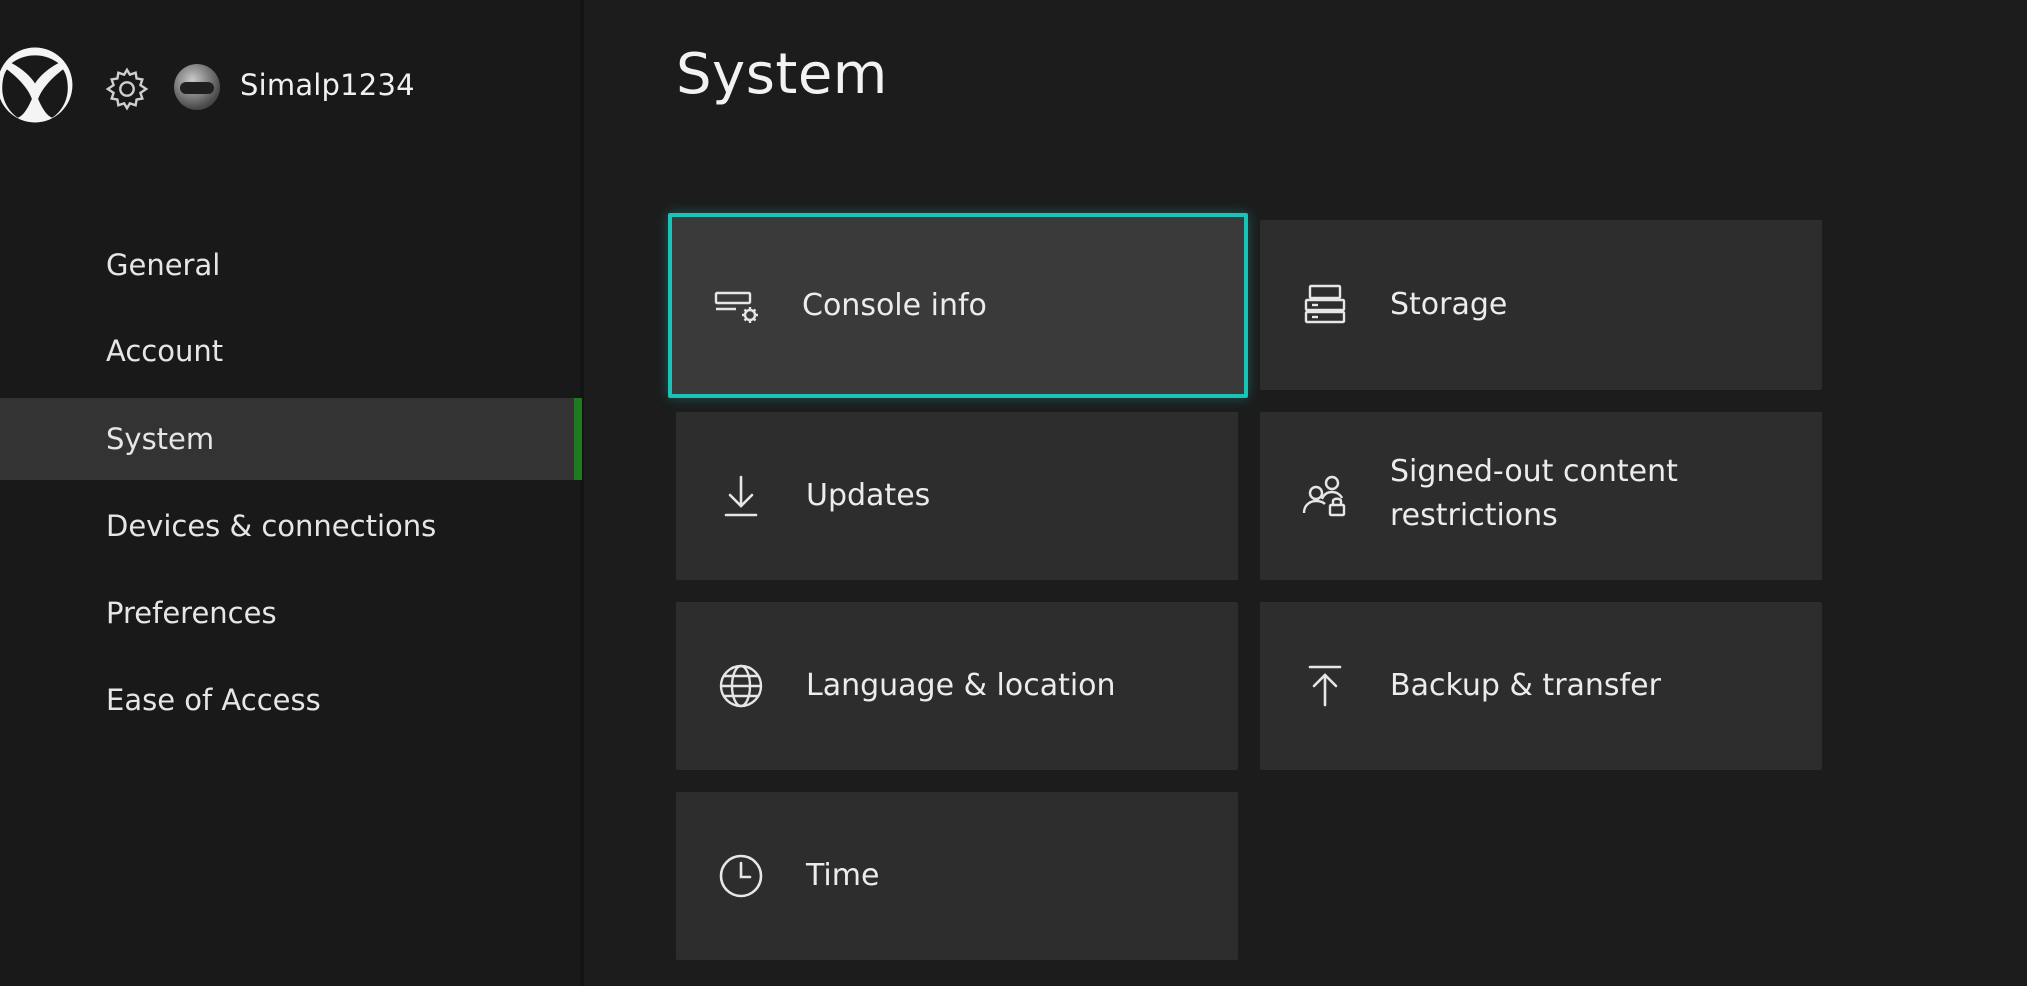  Describe the element at coordinates (1541, 496) in the screenshot. I see `tile-signed-out-content-restrictions: Signed-out content restrictions` at that location.